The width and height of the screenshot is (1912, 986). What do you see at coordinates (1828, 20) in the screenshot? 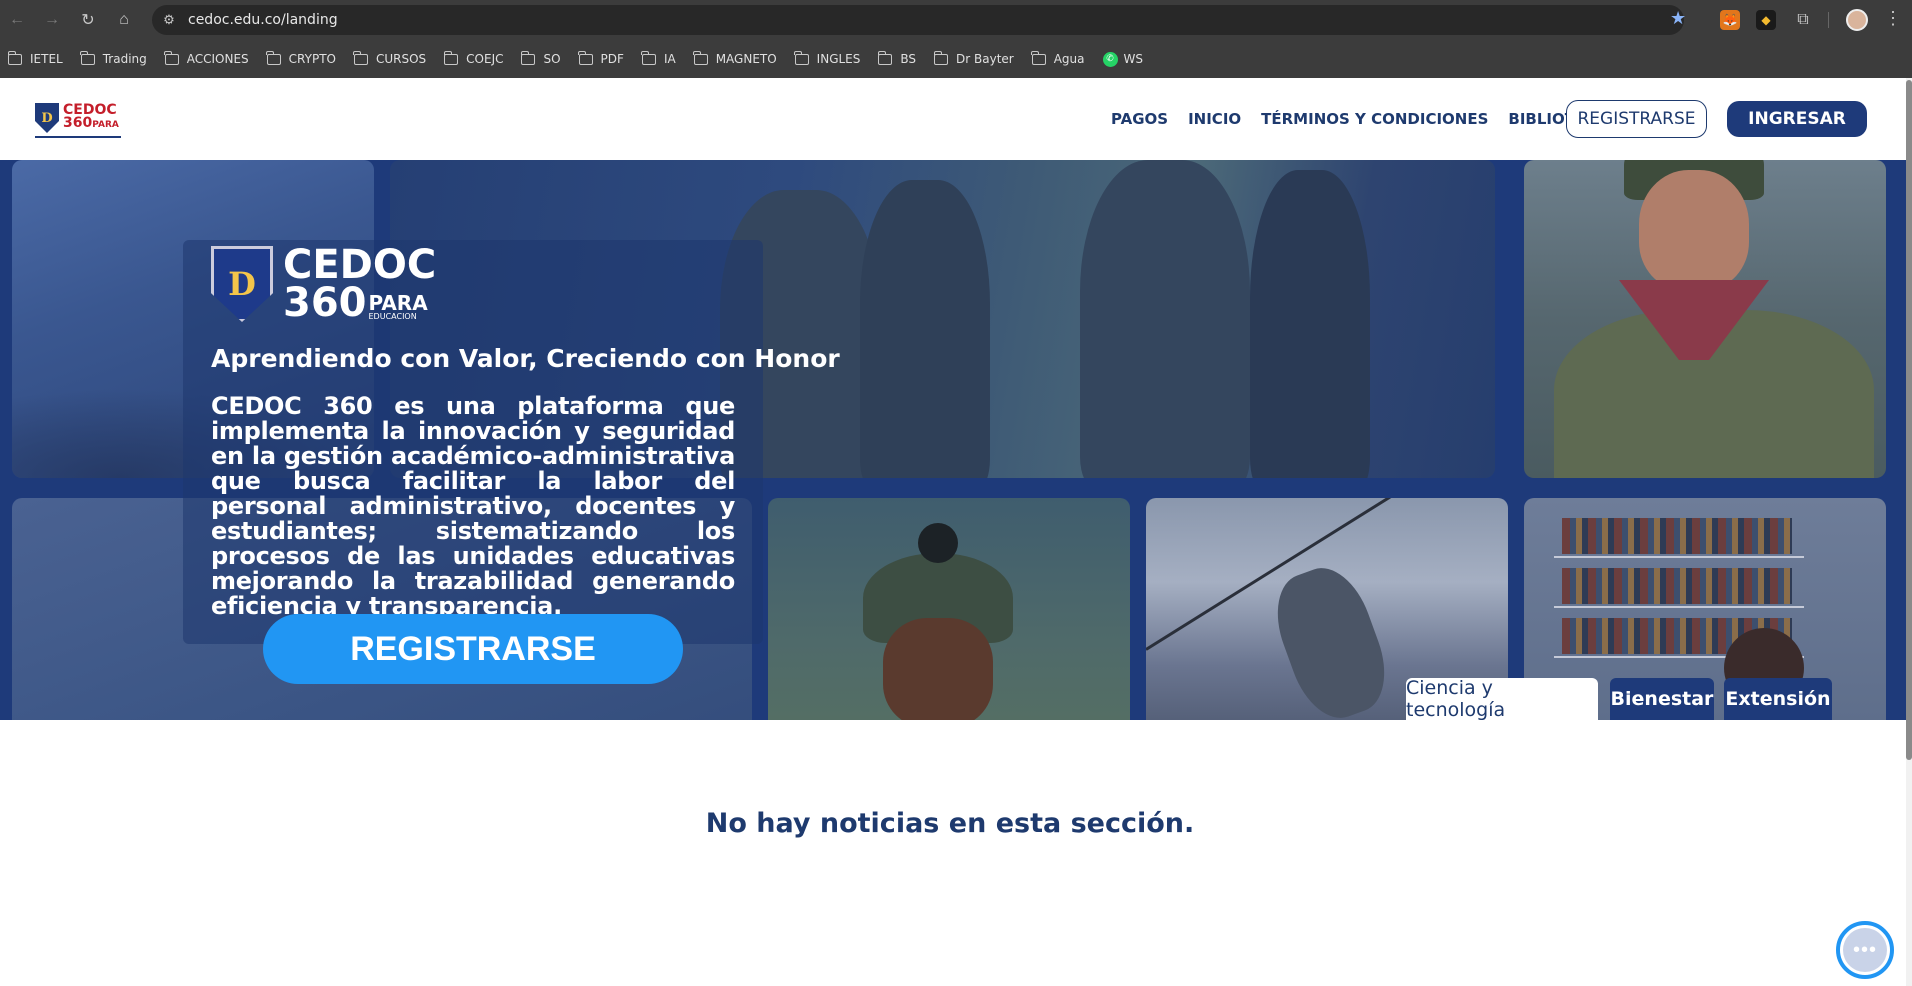
I see `toolbar-separator` at bounding box center [1828, 20].